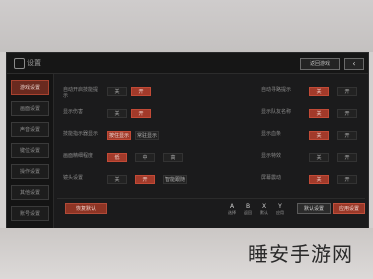 This screenshot has width=373, height=279. I want to click on site-watermark: 睡安手游网, so click(300, 254).